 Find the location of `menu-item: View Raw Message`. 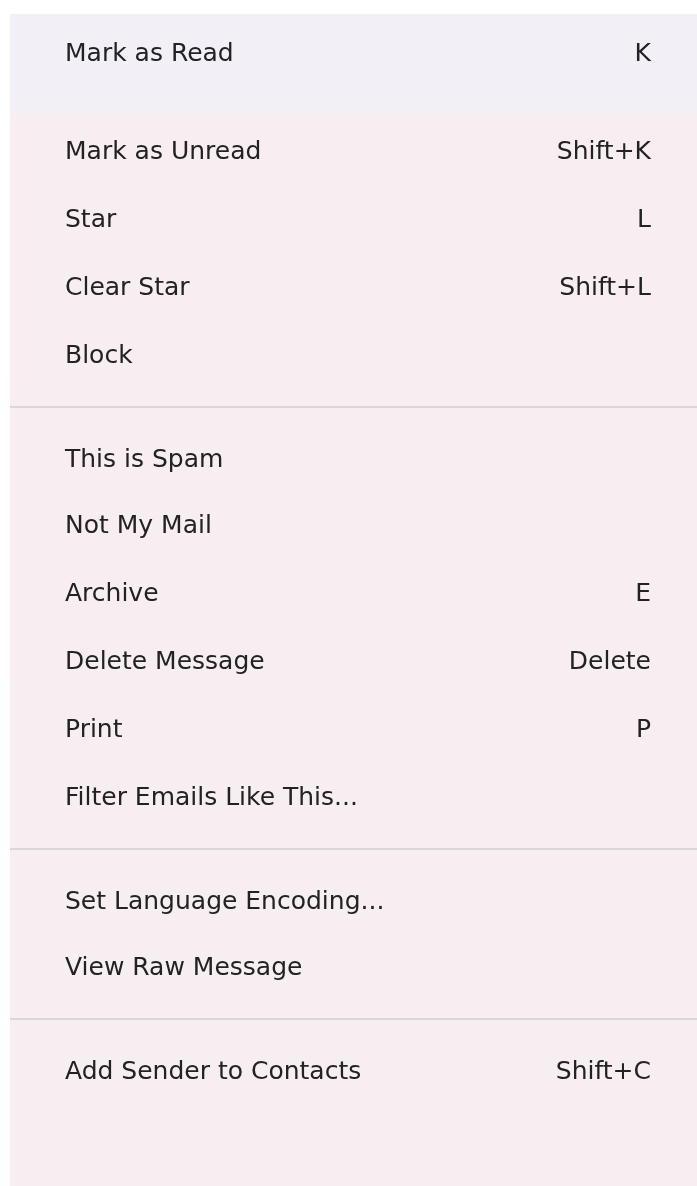

menu-item: View Raw Message is located at coordinates (353, 966).